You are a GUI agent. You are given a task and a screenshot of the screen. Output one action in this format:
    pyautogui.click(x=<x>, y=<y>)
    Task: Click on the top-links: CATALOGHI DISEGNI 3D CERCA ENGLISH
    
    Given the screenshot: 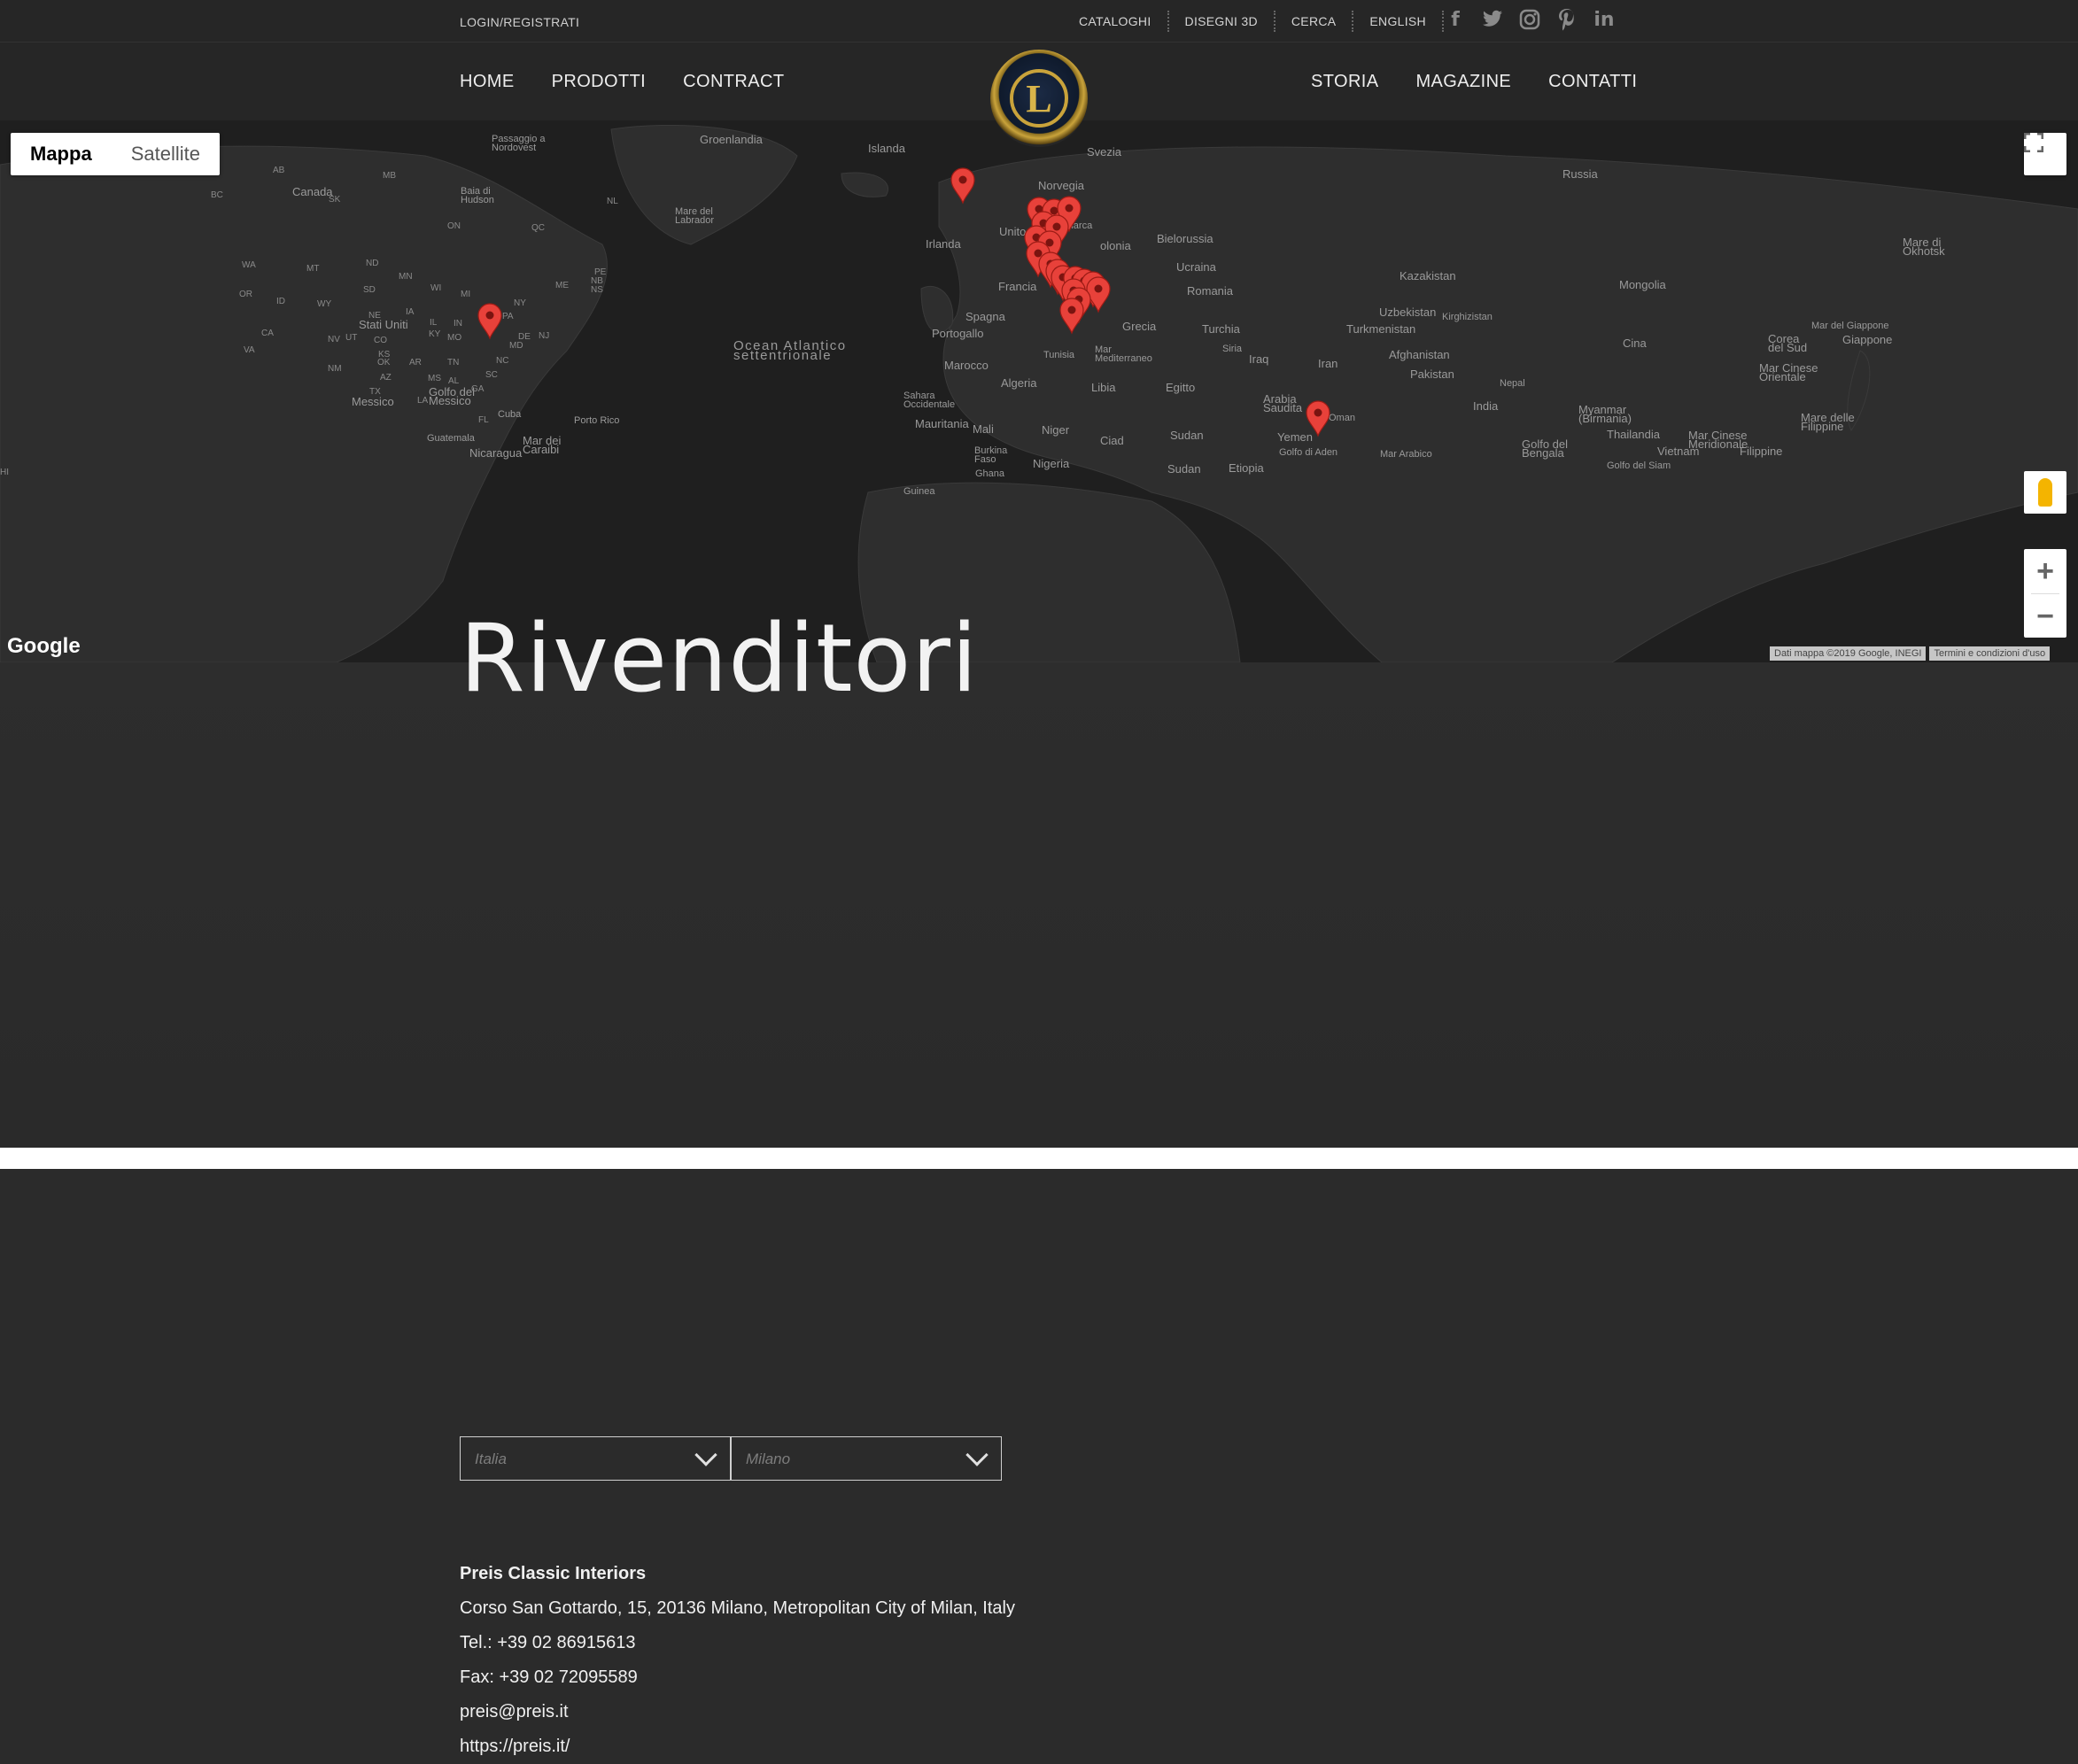 What is the action you would take?
    pyautogui.click(x=1253, y=21)
    